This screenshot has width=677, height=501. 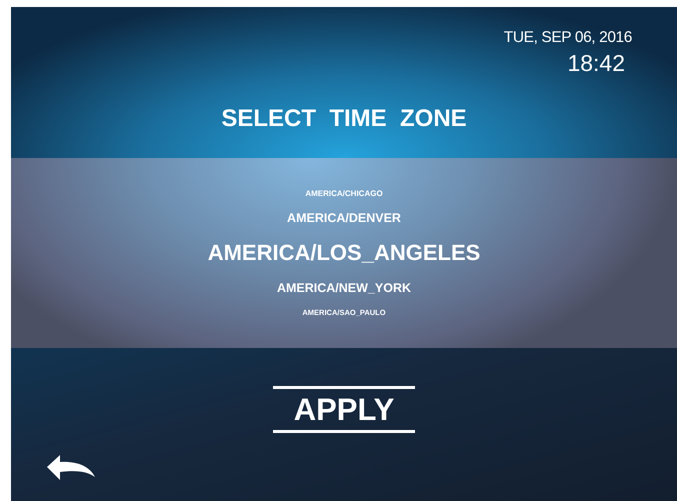 What do you see at coordinates (344, 288) in the screenshot?
I see `time-zone-option: AMERICA/NEW_YORK` at bounding box center [344, 288].